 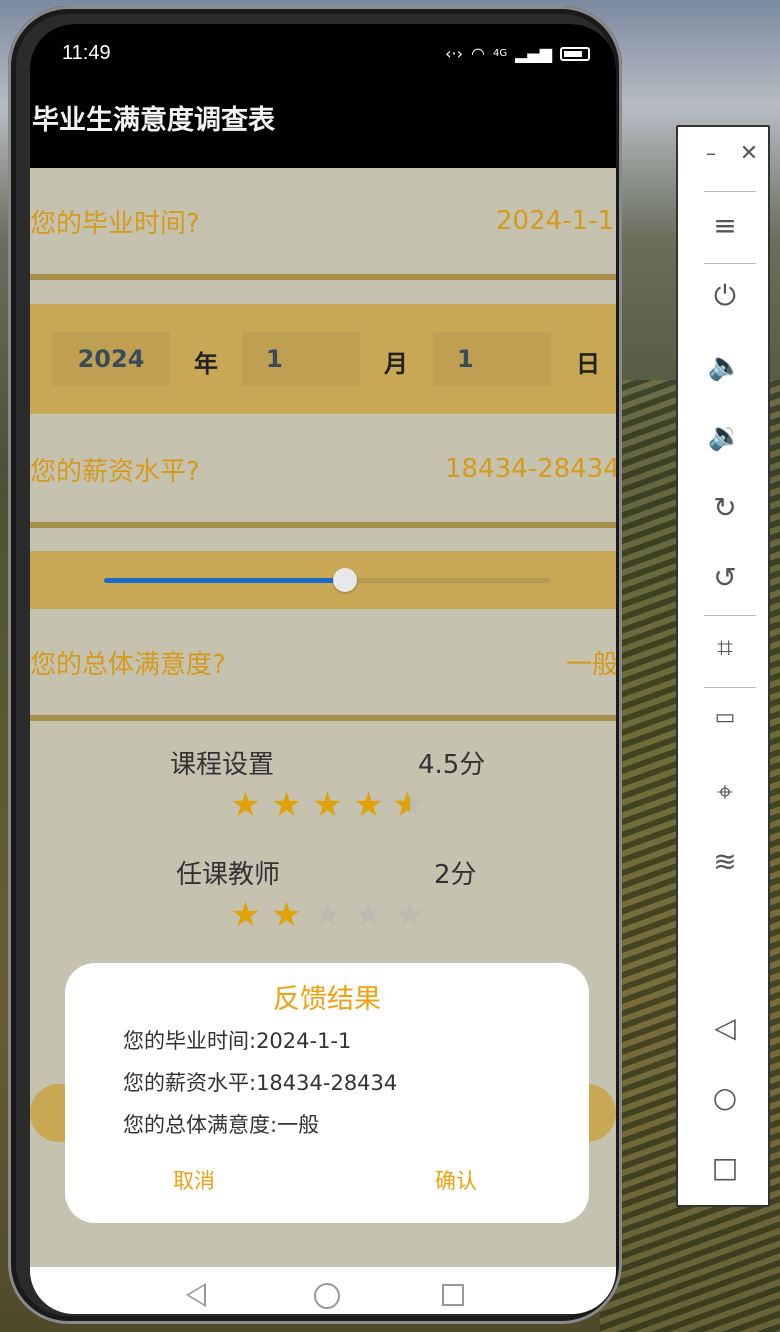 What do you see at coordinates (725, 1027) in the screenshot?
I see `back-icon: ◁` at bounding box center [725, 1027].